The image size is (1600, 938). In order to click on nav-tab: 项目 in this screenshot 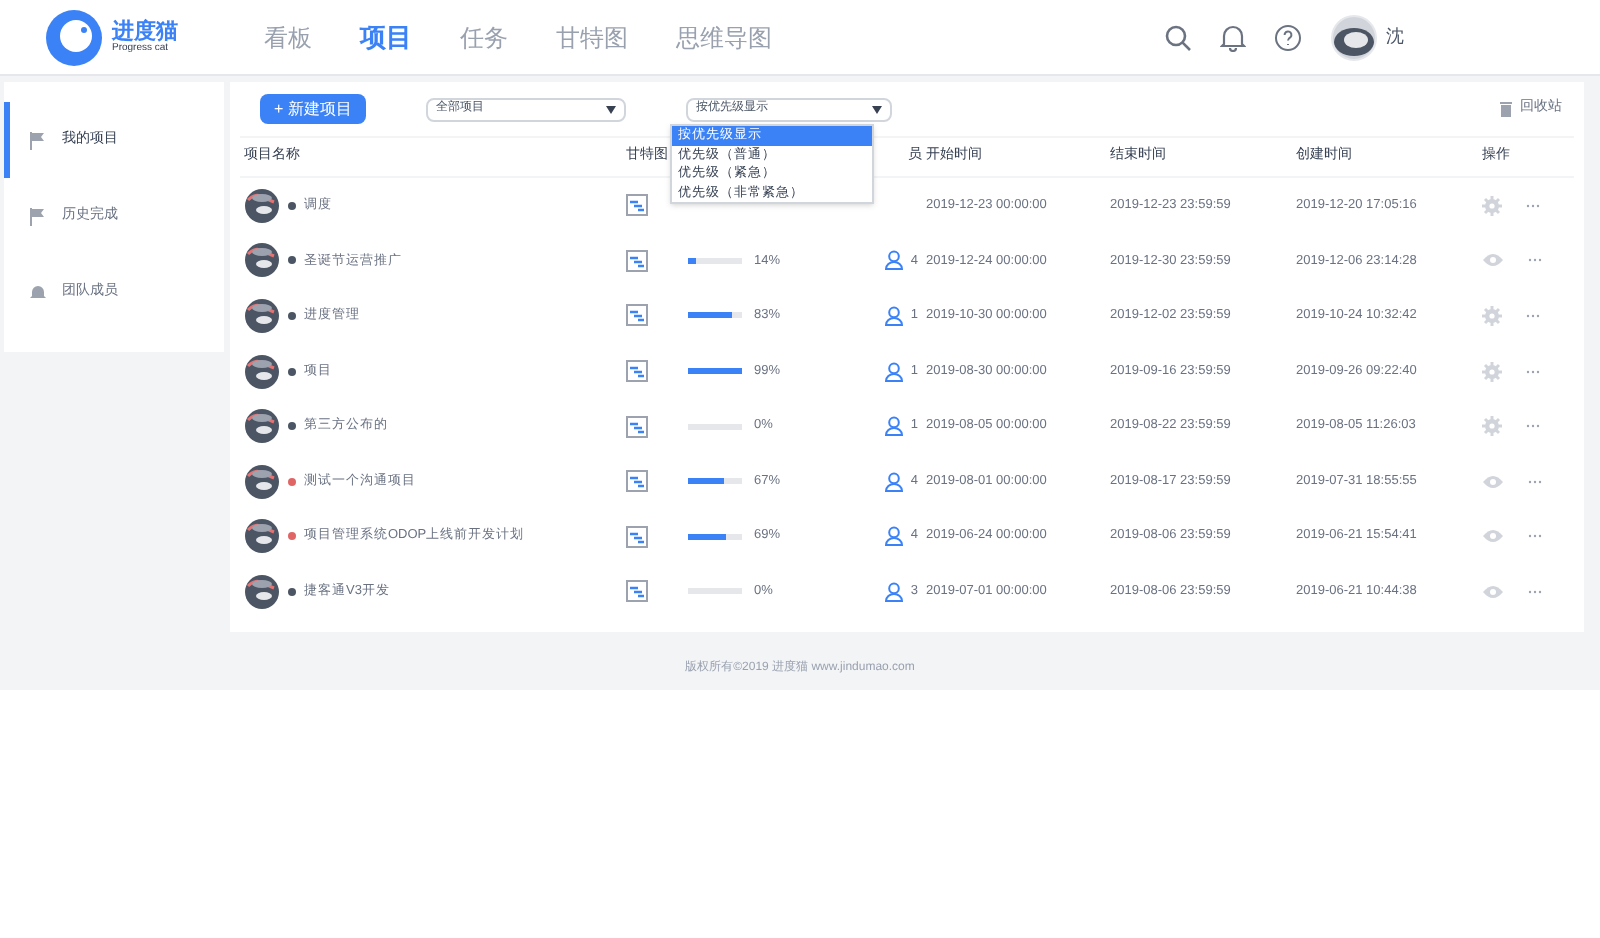, I will do `click(386, 37)`.